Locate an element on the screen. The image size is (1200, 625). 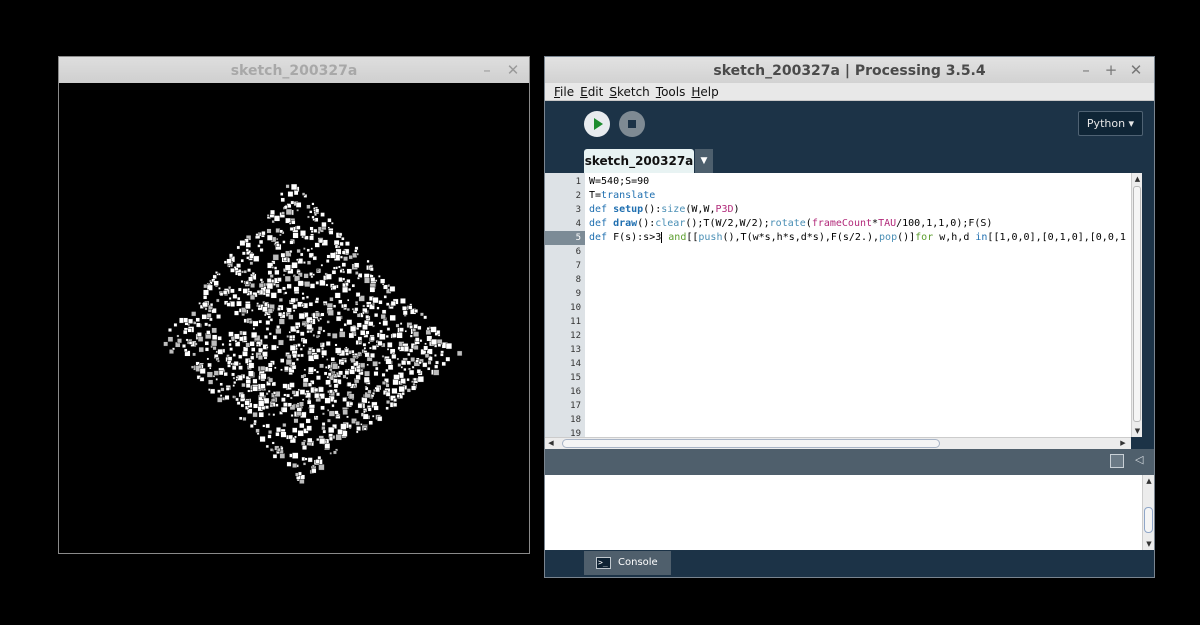
line-number: 12 is located at coordinates (575, 336).